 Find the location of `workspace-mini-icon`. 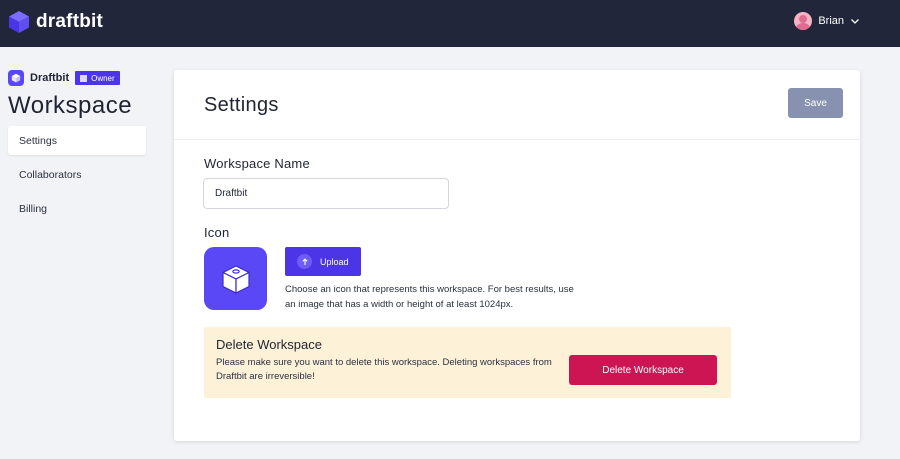

workspace-mini-icon is located at coordinates (16, 78).